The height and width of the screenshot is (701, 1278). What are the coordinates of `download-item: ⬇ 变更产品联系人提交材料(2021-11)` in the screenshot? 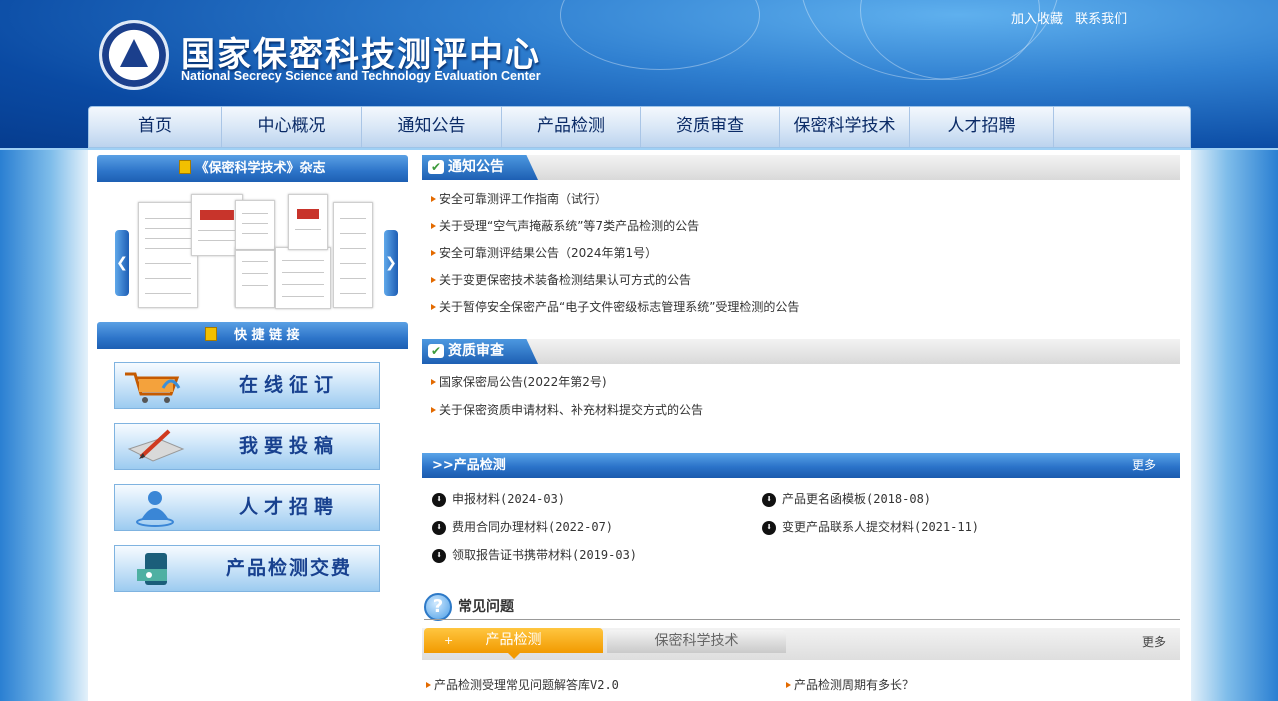 It's located at (870, 526).